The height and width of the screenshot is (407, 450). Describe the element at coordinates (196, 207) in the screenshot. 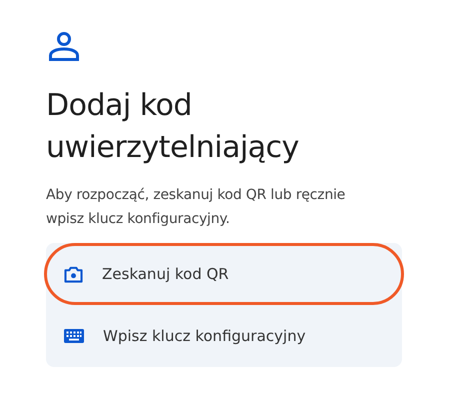

I see `instruction-text: Aby rozpocząć, zeskanuj kod QR lub ręcznie wpisz klucz konfiguracyjny.` at that location.